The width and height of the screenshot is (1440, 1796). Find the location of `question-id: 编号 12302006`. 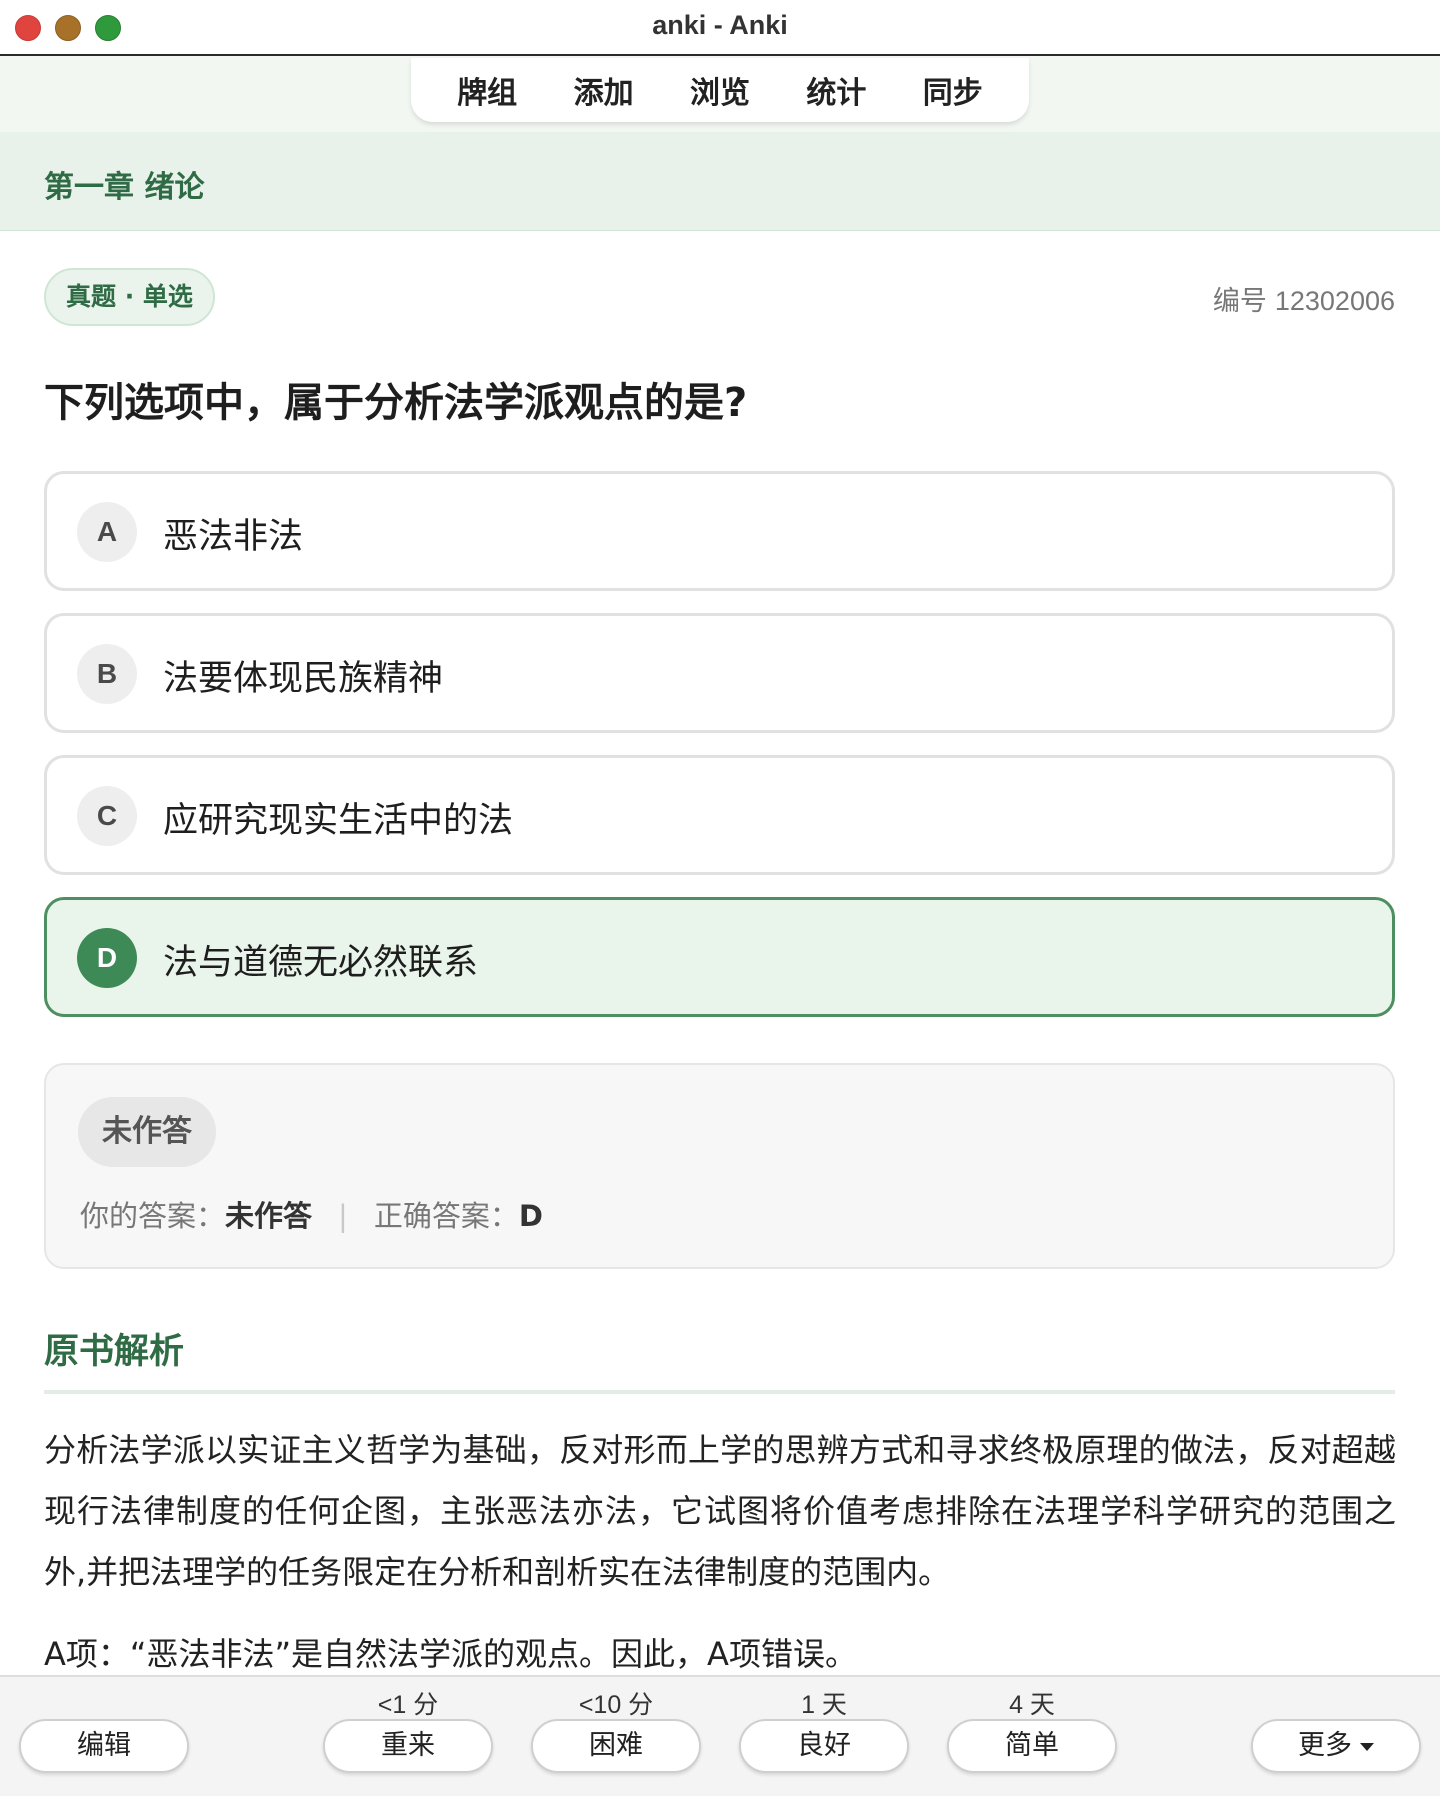

question-id: 编号 12302006 is located at coordinates (1304, 298).